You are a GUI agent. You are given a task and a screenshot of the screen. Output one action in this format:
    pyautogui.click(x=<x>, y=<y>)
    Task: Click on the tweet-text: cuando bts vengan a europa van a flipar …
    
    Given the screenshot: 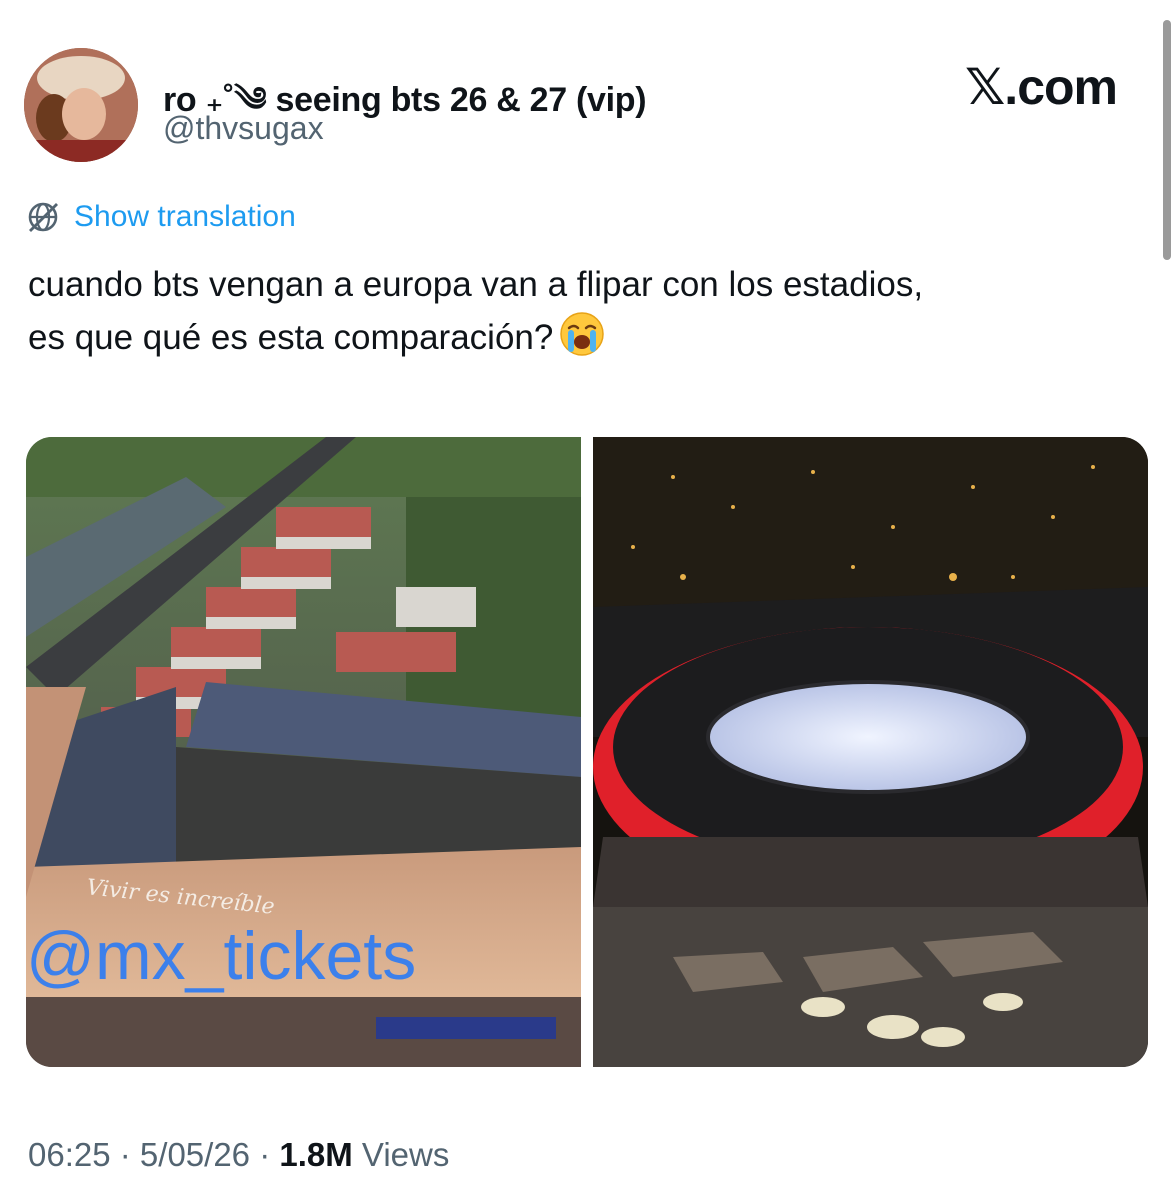 What is the action you would take?
    pyautogui.click(x=588, y=311)
    